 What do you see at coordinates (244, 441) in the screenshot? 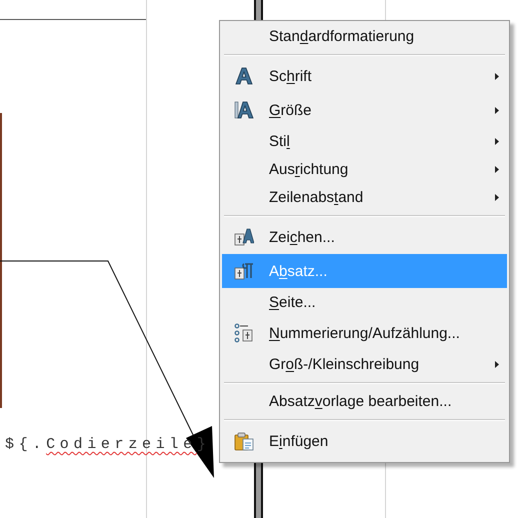
I see `paste-icon` at bounding box center [244, 441].